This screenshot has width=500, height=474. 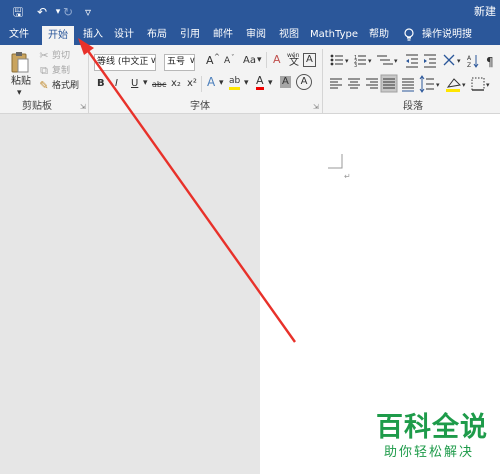 I want to click on watermark-subtitle: 助你轻松解决, so click(x=429, y=452).